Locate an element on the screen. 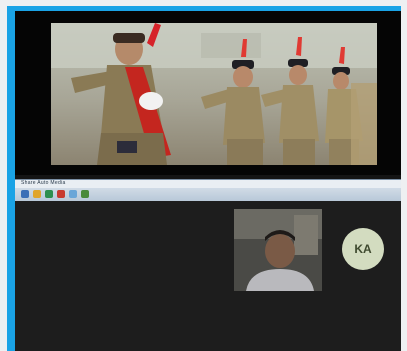 The height and width of the screenshot is (351, 407). sheet-icon is located at coordinates (85, 194).